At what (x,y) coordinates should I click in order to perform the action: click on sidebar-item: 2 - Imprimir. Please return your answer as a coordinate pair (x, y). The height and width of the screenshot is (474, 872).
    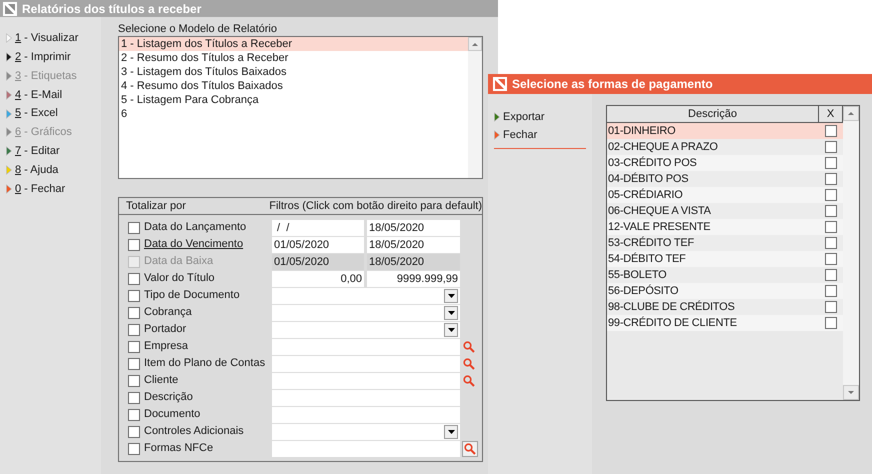
    Looking at the image, I should click on (53, 57).